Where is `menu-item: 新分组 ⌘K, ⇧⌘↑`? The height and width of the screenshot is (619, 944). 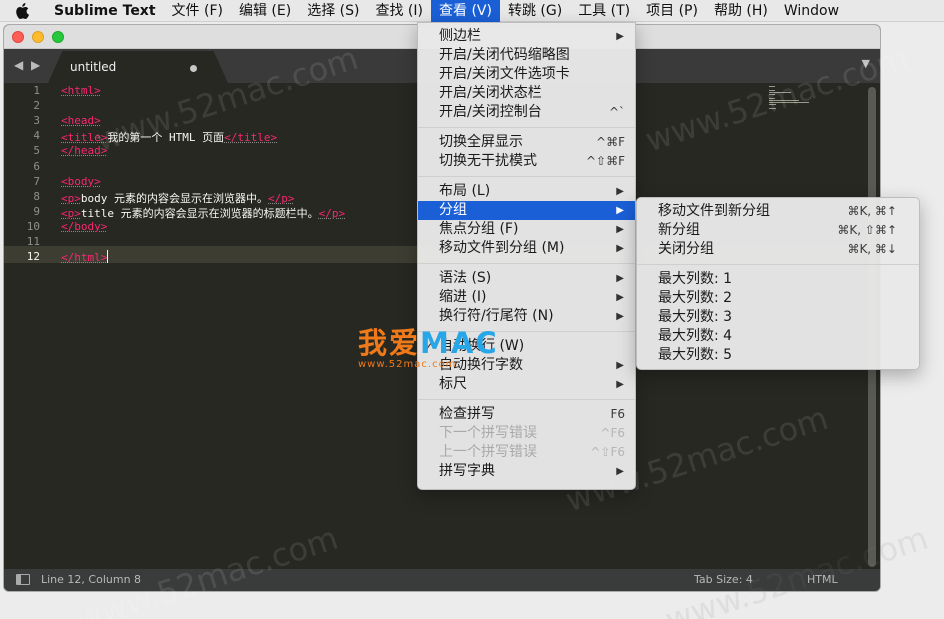 menu-item: 新分组 ⌘K, ⇧⌘↑ is located at coordinates (778, 230).